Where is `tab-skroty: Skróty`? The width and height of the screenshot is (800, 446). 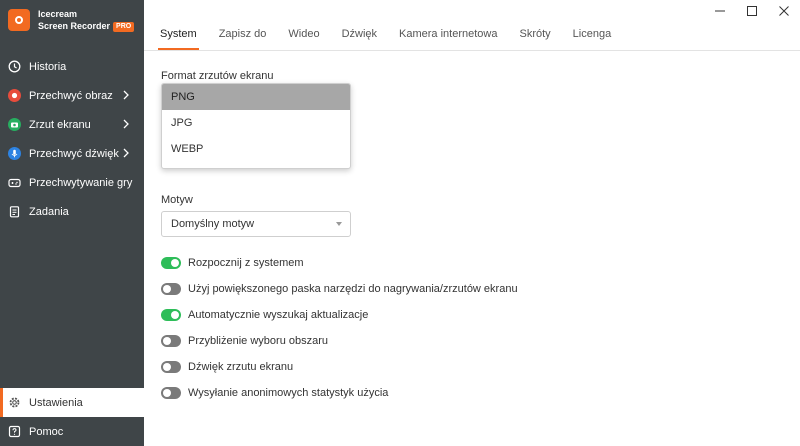 tab-skroty: Skróty is located at coordinates (534, 39).